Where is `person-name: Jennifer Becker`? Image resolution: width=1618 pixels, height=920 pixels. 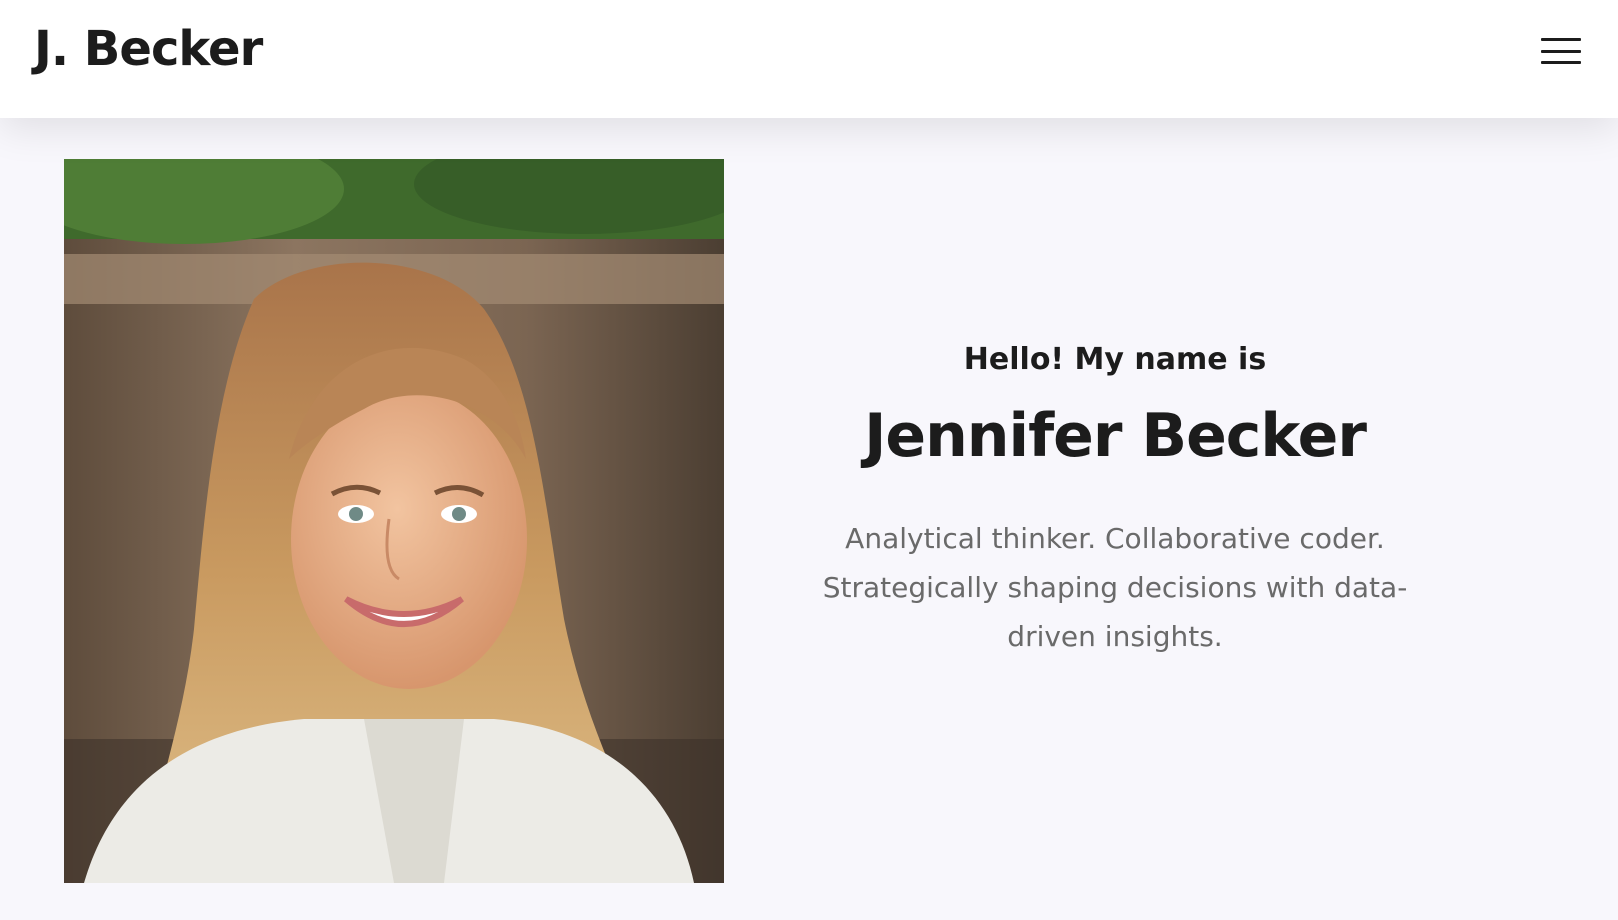
person-name: Jennifer Becker is located at coordinates (1115, 436).